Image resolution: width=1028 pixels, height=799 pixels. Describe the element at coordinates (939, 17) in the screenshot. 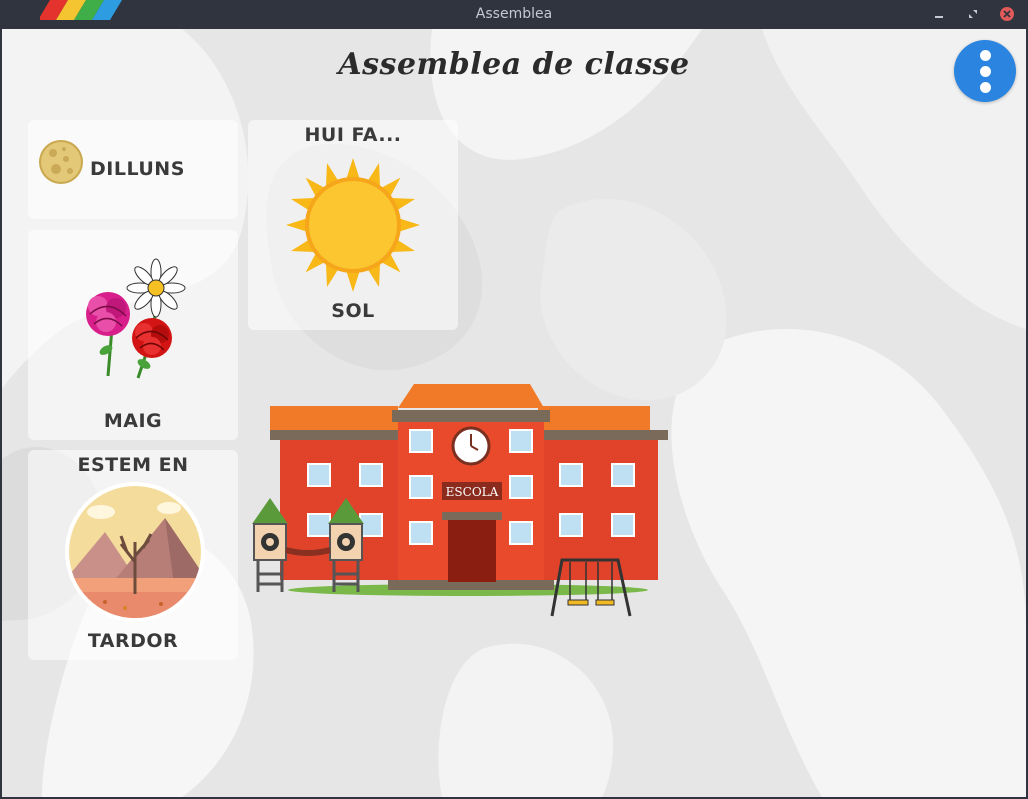

I see `minimize-icon` at that location.